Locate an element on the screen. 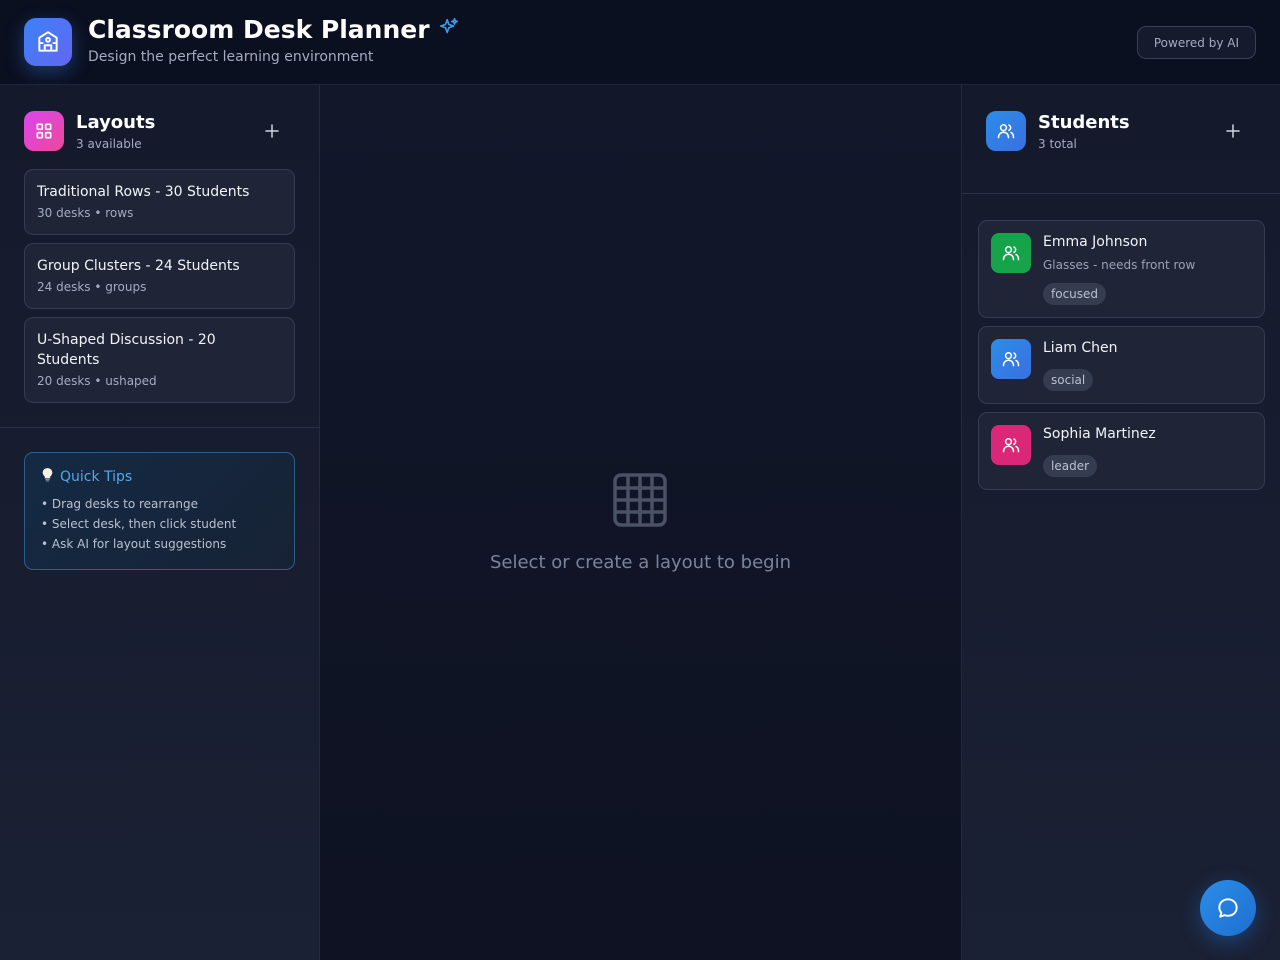  tip-item: Drag desks to rearrange is located at coordinates (159, 504).